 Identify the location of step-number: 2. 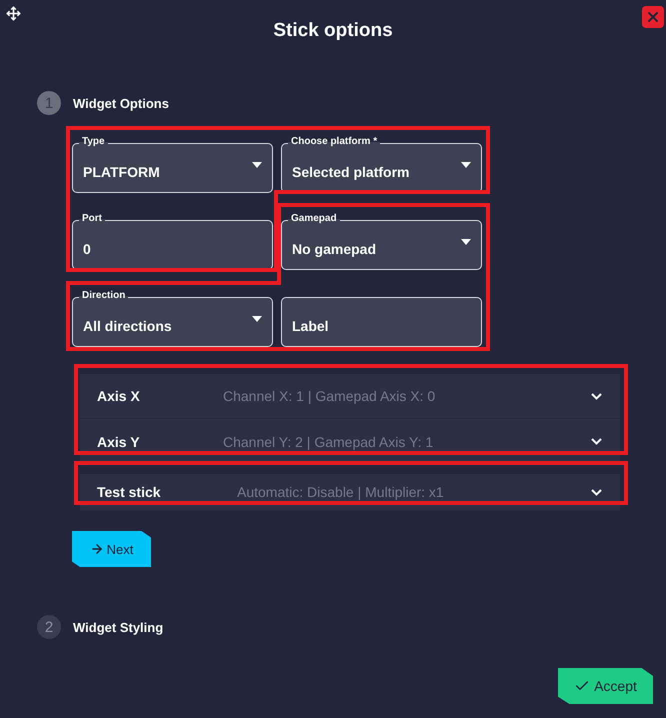
(49, 627).